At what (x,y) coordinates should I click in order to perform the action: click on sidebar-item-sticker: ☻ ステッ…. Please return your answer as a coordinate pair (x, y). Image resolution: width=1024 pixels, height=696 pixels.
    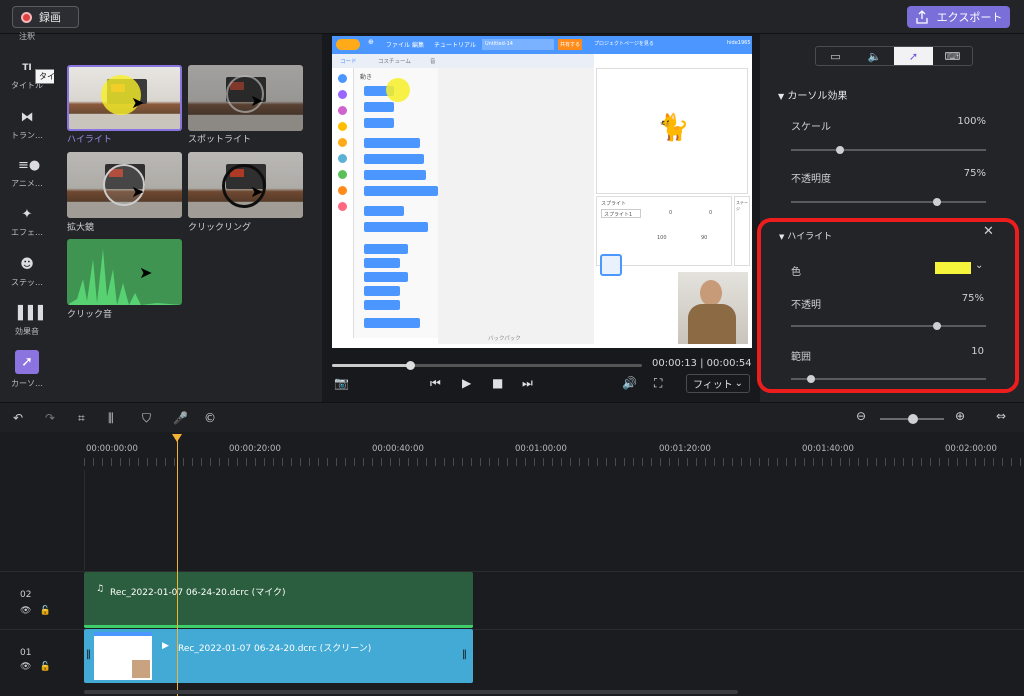
    Looking at the image, I should click on (27, 272).